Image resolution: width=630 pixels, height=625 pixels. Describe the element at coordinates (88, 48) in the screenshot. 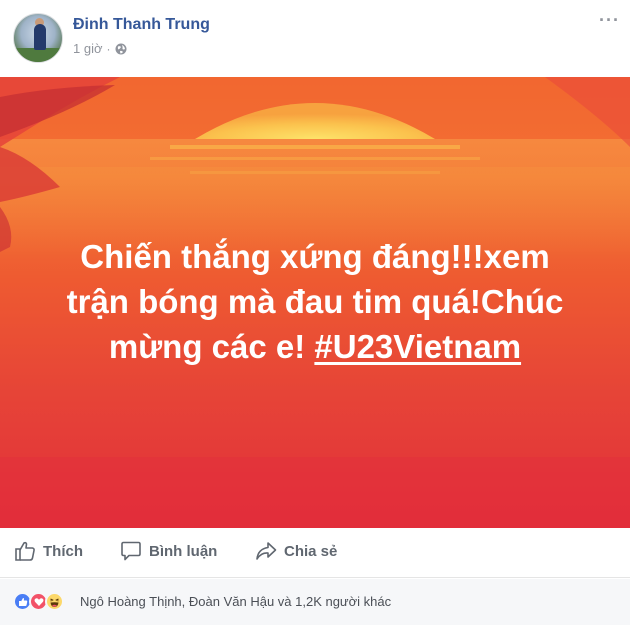

I see `post-time: 1 giờ` at that location.